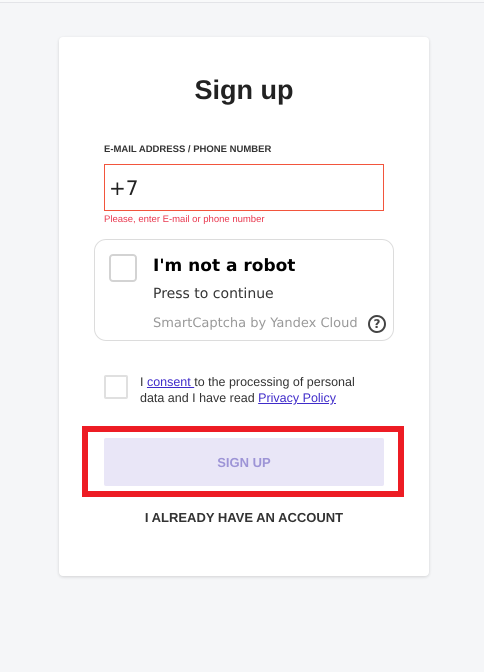  What do you see at coordinates (255, 324) in the screenshot?
I see `captcha-provider: SmartCaptcha by Yandex Cloud` at bounding box center [255, 324].